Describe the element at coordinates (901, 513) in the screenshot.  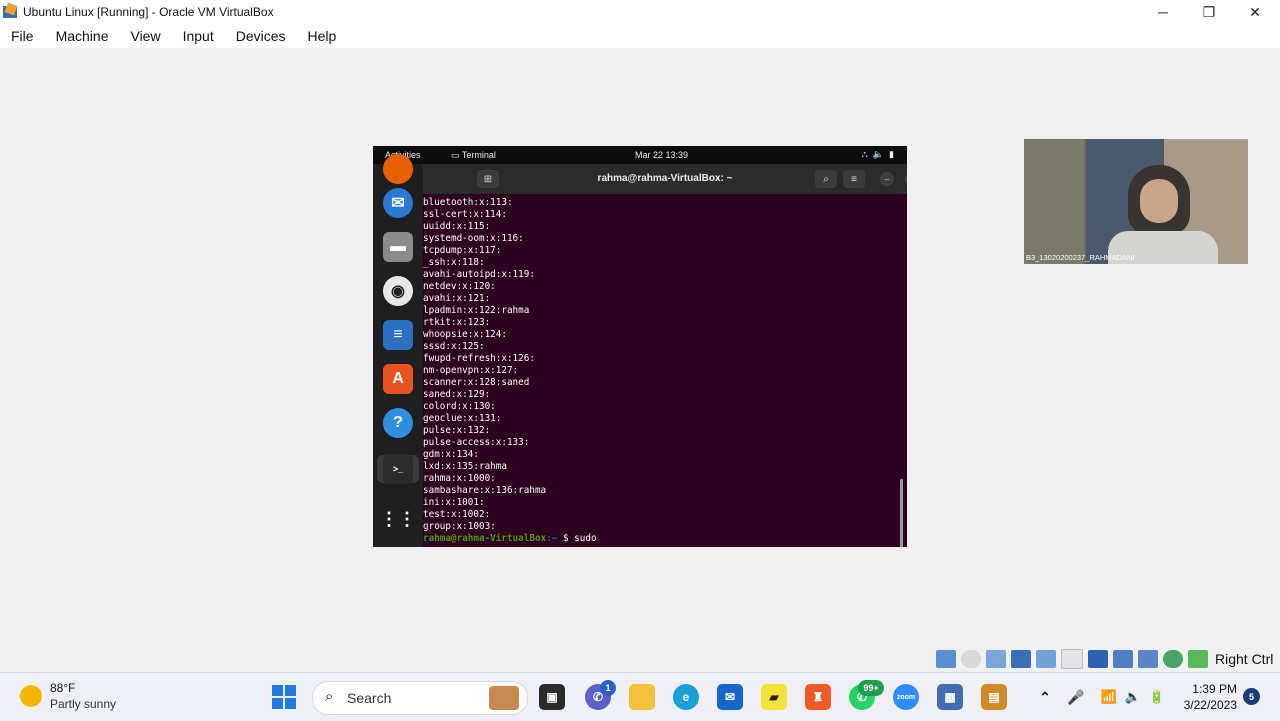
I see `terminal-scrollbar` at that location.